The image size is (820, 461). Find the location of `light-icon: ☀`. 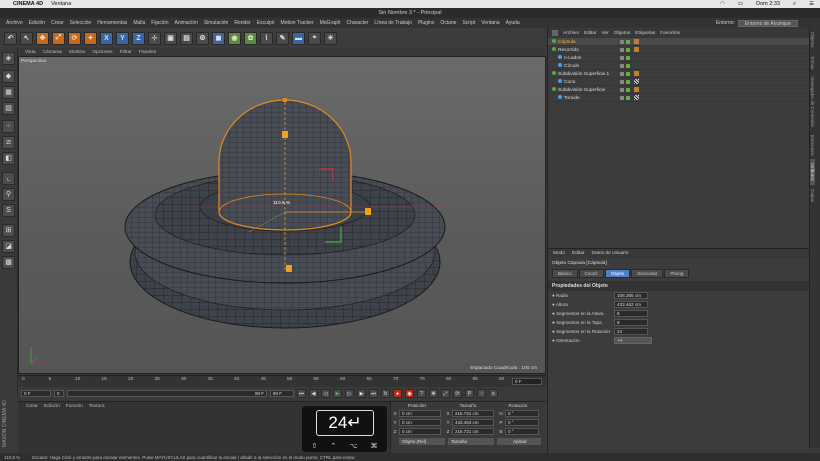

light-icon: ☀ is located at coordinates (330, 38).